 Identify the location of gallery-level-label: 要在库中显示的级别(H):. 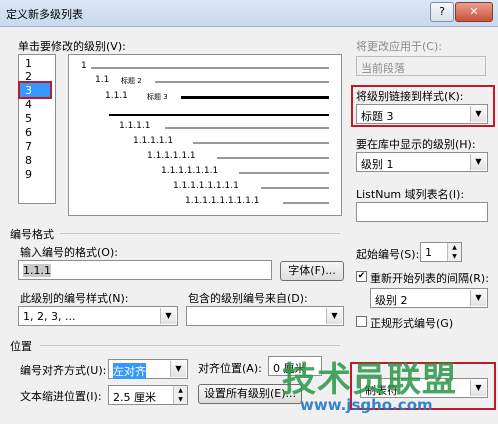
(416, 144).